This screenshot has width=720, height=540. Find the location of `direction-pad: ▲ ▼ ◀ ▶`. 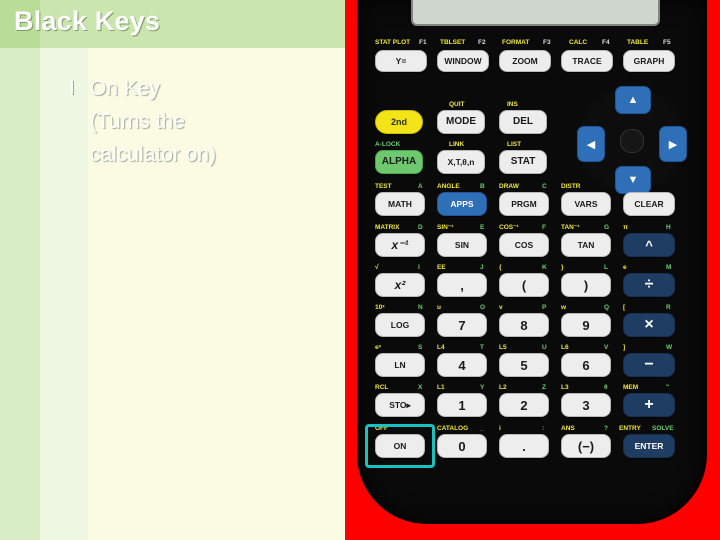

direction-pad: ▲ ▼ ◀ ▶ is located at coordinates (632, 140).